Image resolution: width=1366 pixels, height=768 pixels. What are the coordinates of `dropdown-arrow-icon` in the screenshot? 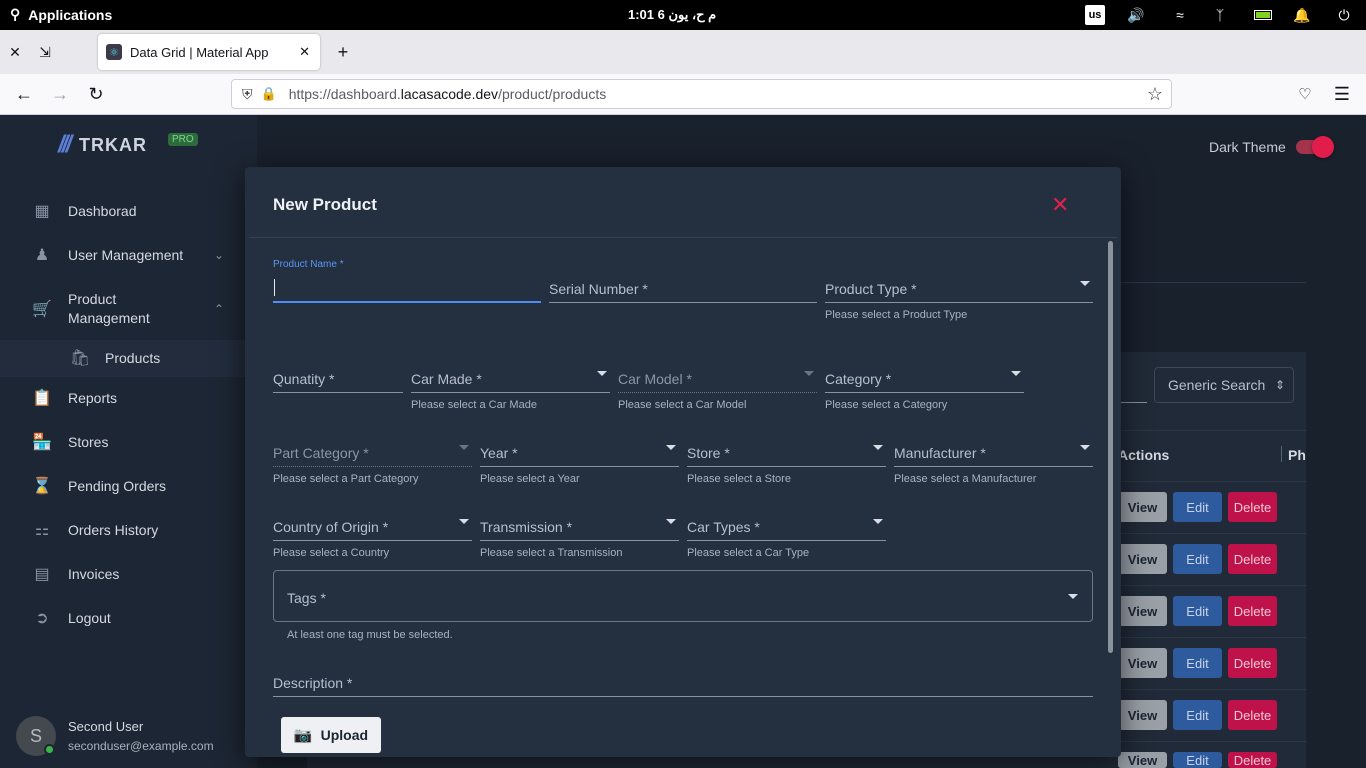 It's located at (1016, 373).